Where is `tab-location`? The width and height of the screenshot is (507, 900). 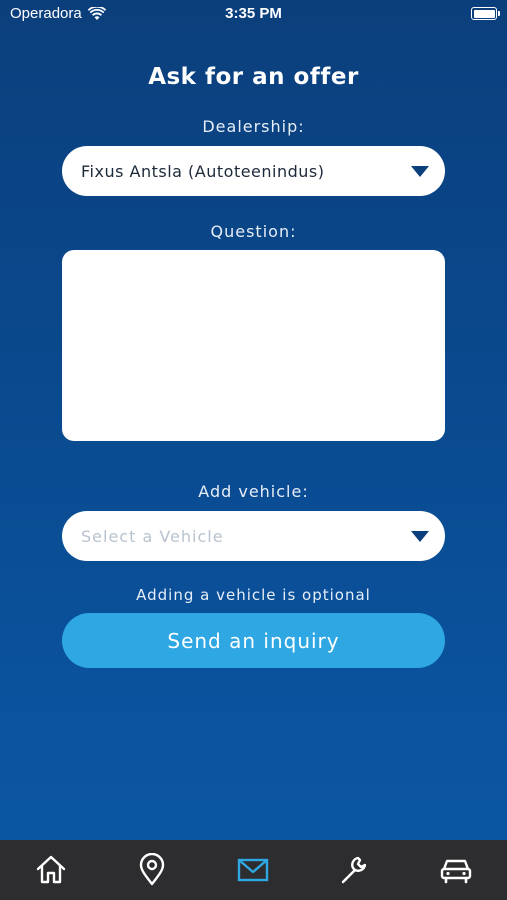 tab-location is located at coordinates (152, 870).